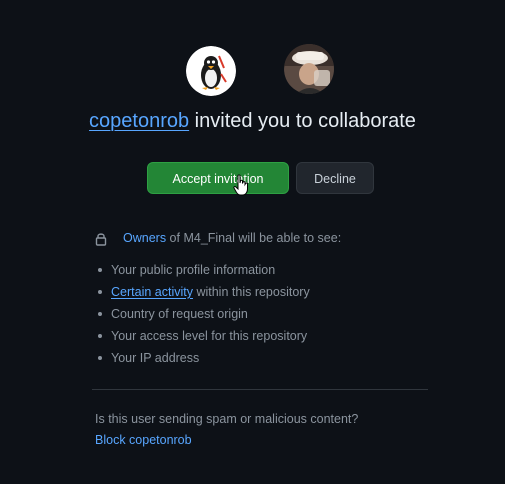  Describe the element at coordinates (211, 71) in the screenshot. I see `penguin-avatar-icon` at that location.